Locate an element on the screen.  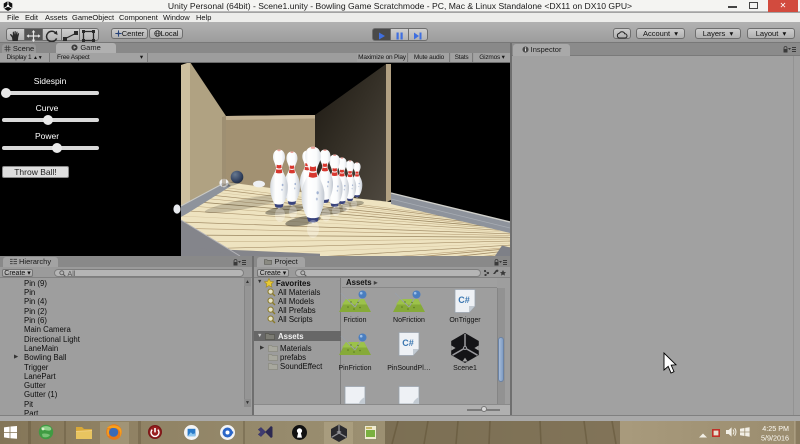
svg-text: 5/9/2016 is located at coordinates (775, 438).